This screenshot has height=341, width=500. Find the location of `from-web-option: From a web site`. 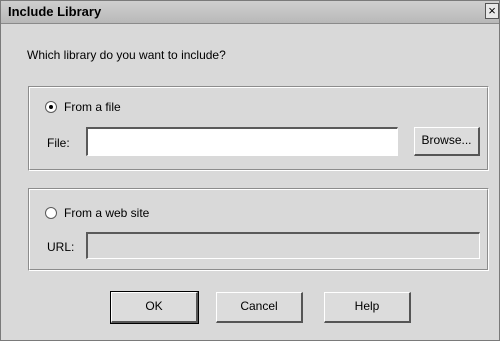

from-web-option: From a web site is located at coordinates (97, 213).